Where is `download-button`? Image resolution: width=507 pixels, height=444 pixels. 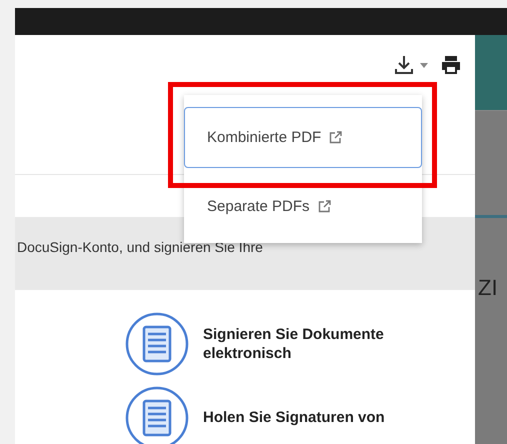 download-button is located at coordinates (413, 65).